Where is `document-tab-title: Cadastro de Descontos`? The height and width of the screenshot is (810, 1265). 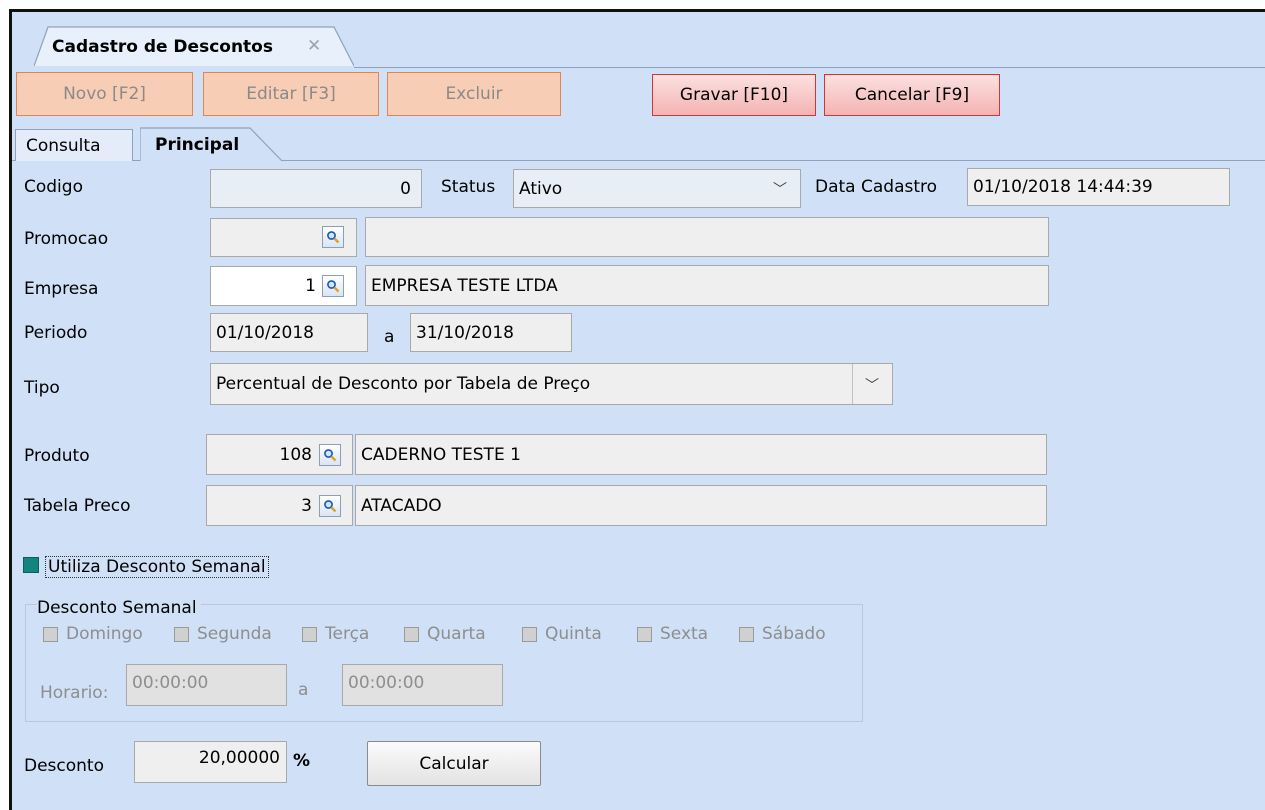 document-tab-title: Cadastro de Descontos is located at coordinates (162, 47).